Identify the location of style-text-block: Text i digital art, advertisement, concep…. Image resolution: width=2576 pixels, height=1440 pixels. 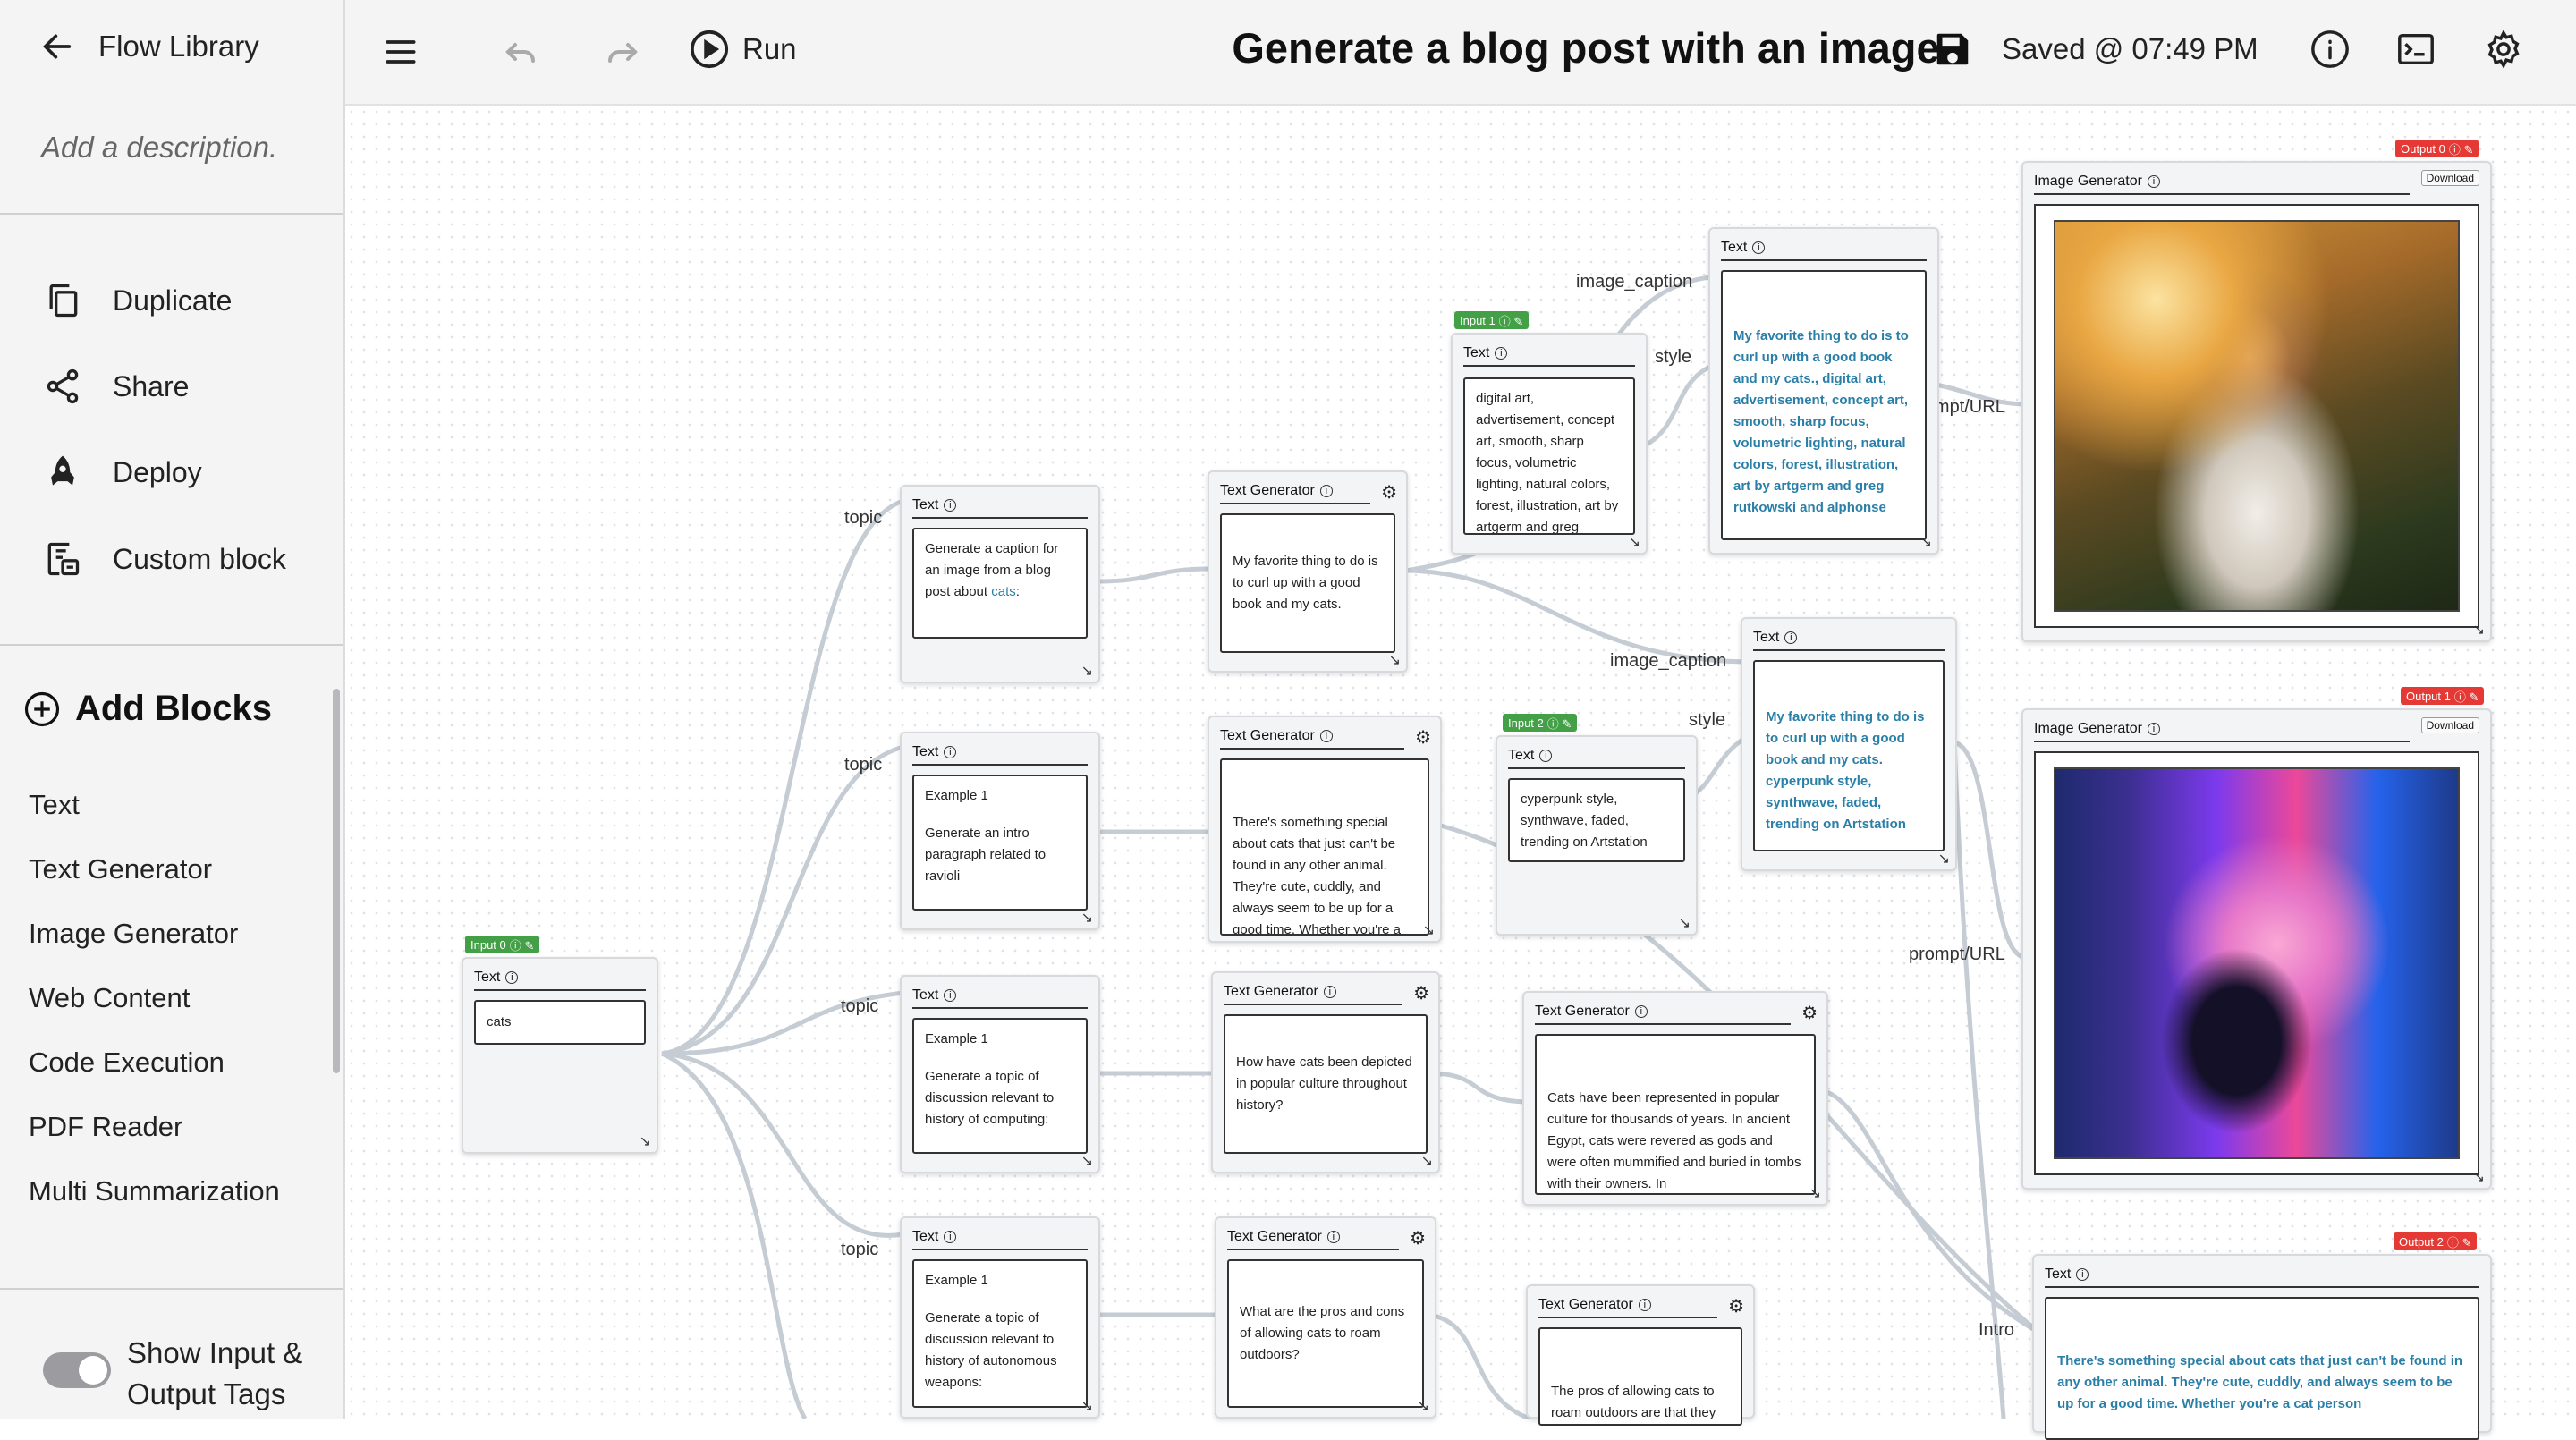
(1549, 444).